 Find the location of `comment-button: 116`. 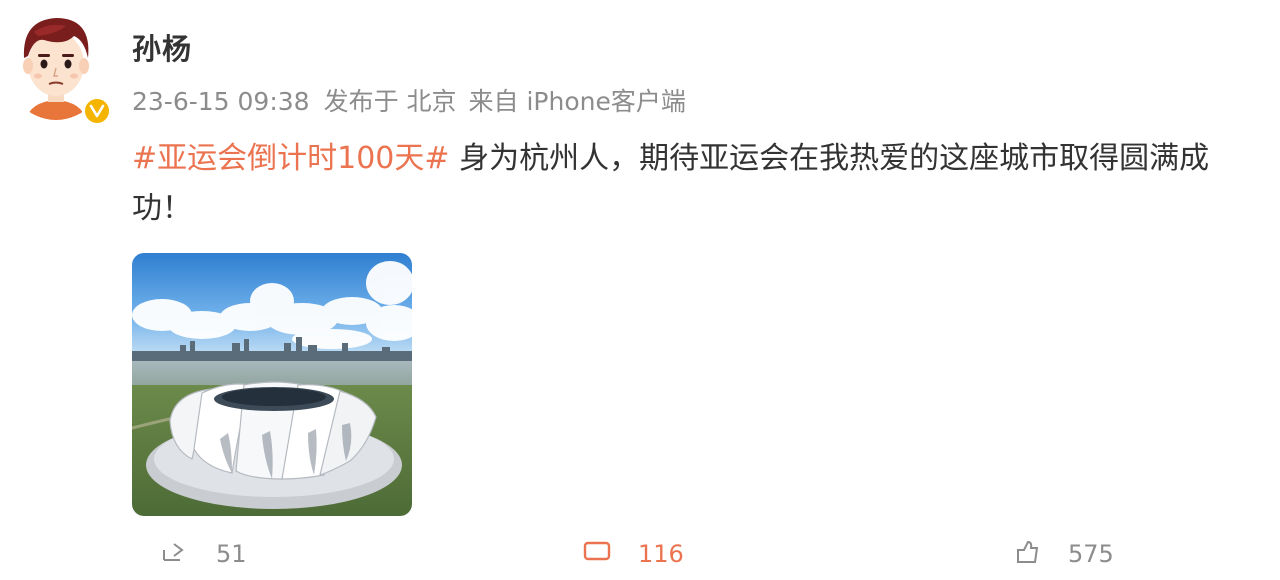

comment-button: 116 is located at coordinates (633, 554).